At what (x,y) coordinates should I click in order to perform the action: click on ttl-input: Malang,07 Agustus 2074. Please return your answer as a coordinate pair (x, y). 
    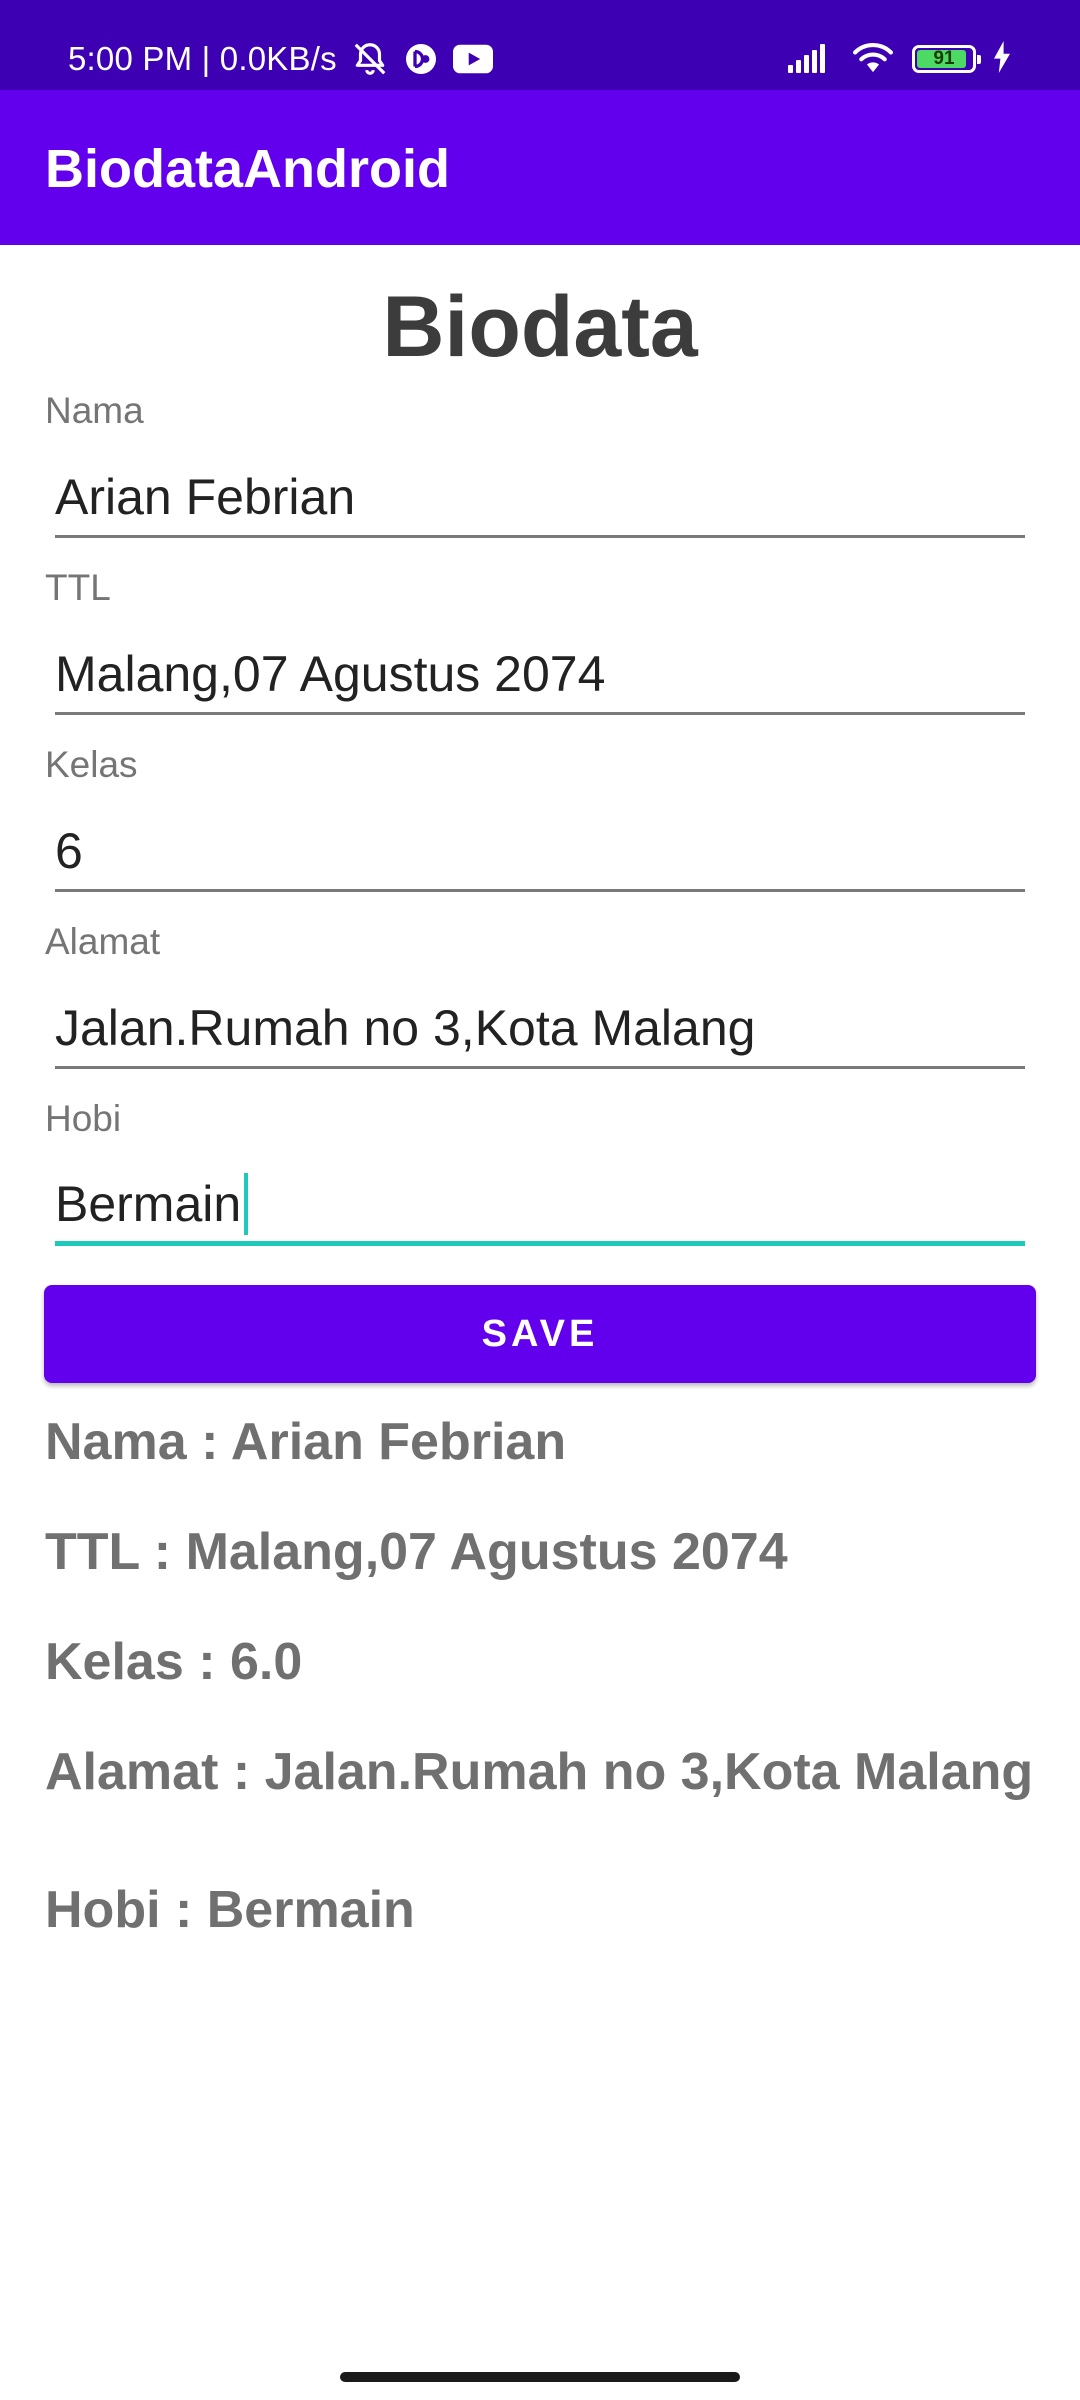
    Looking at the image, I should click on (540, 675).